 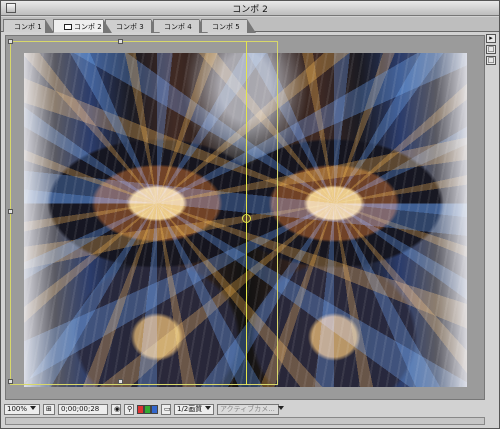 I want to click on composition-icon, so click(x=68, y=27).